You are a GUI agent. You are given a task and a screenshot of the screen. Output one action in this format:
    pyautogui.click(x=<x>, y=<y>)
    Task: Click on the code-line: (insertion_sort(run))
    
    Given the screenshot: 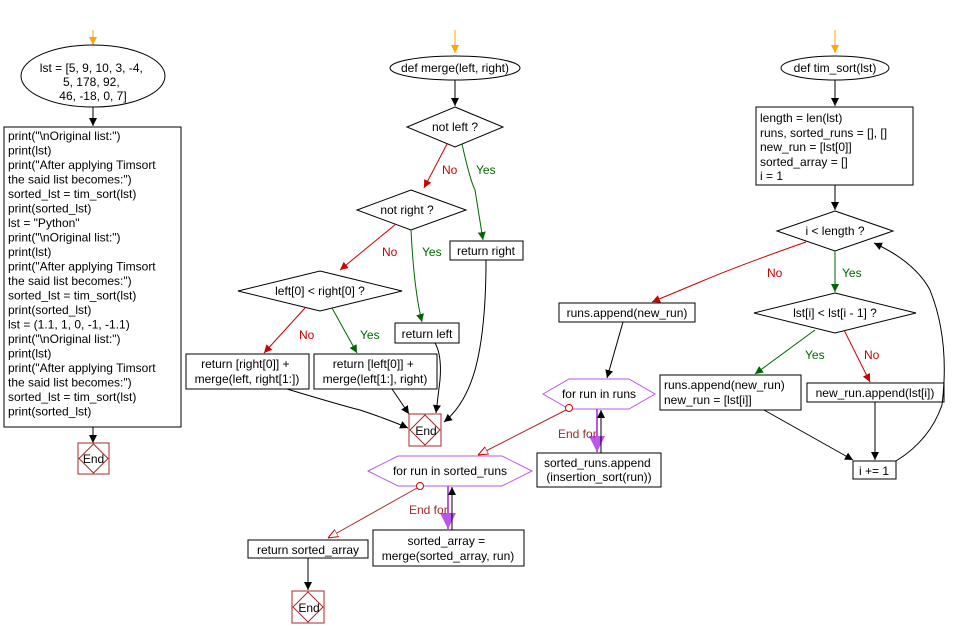 What is the action you would take?
    pyautogui.click(x=598, y=477)
    